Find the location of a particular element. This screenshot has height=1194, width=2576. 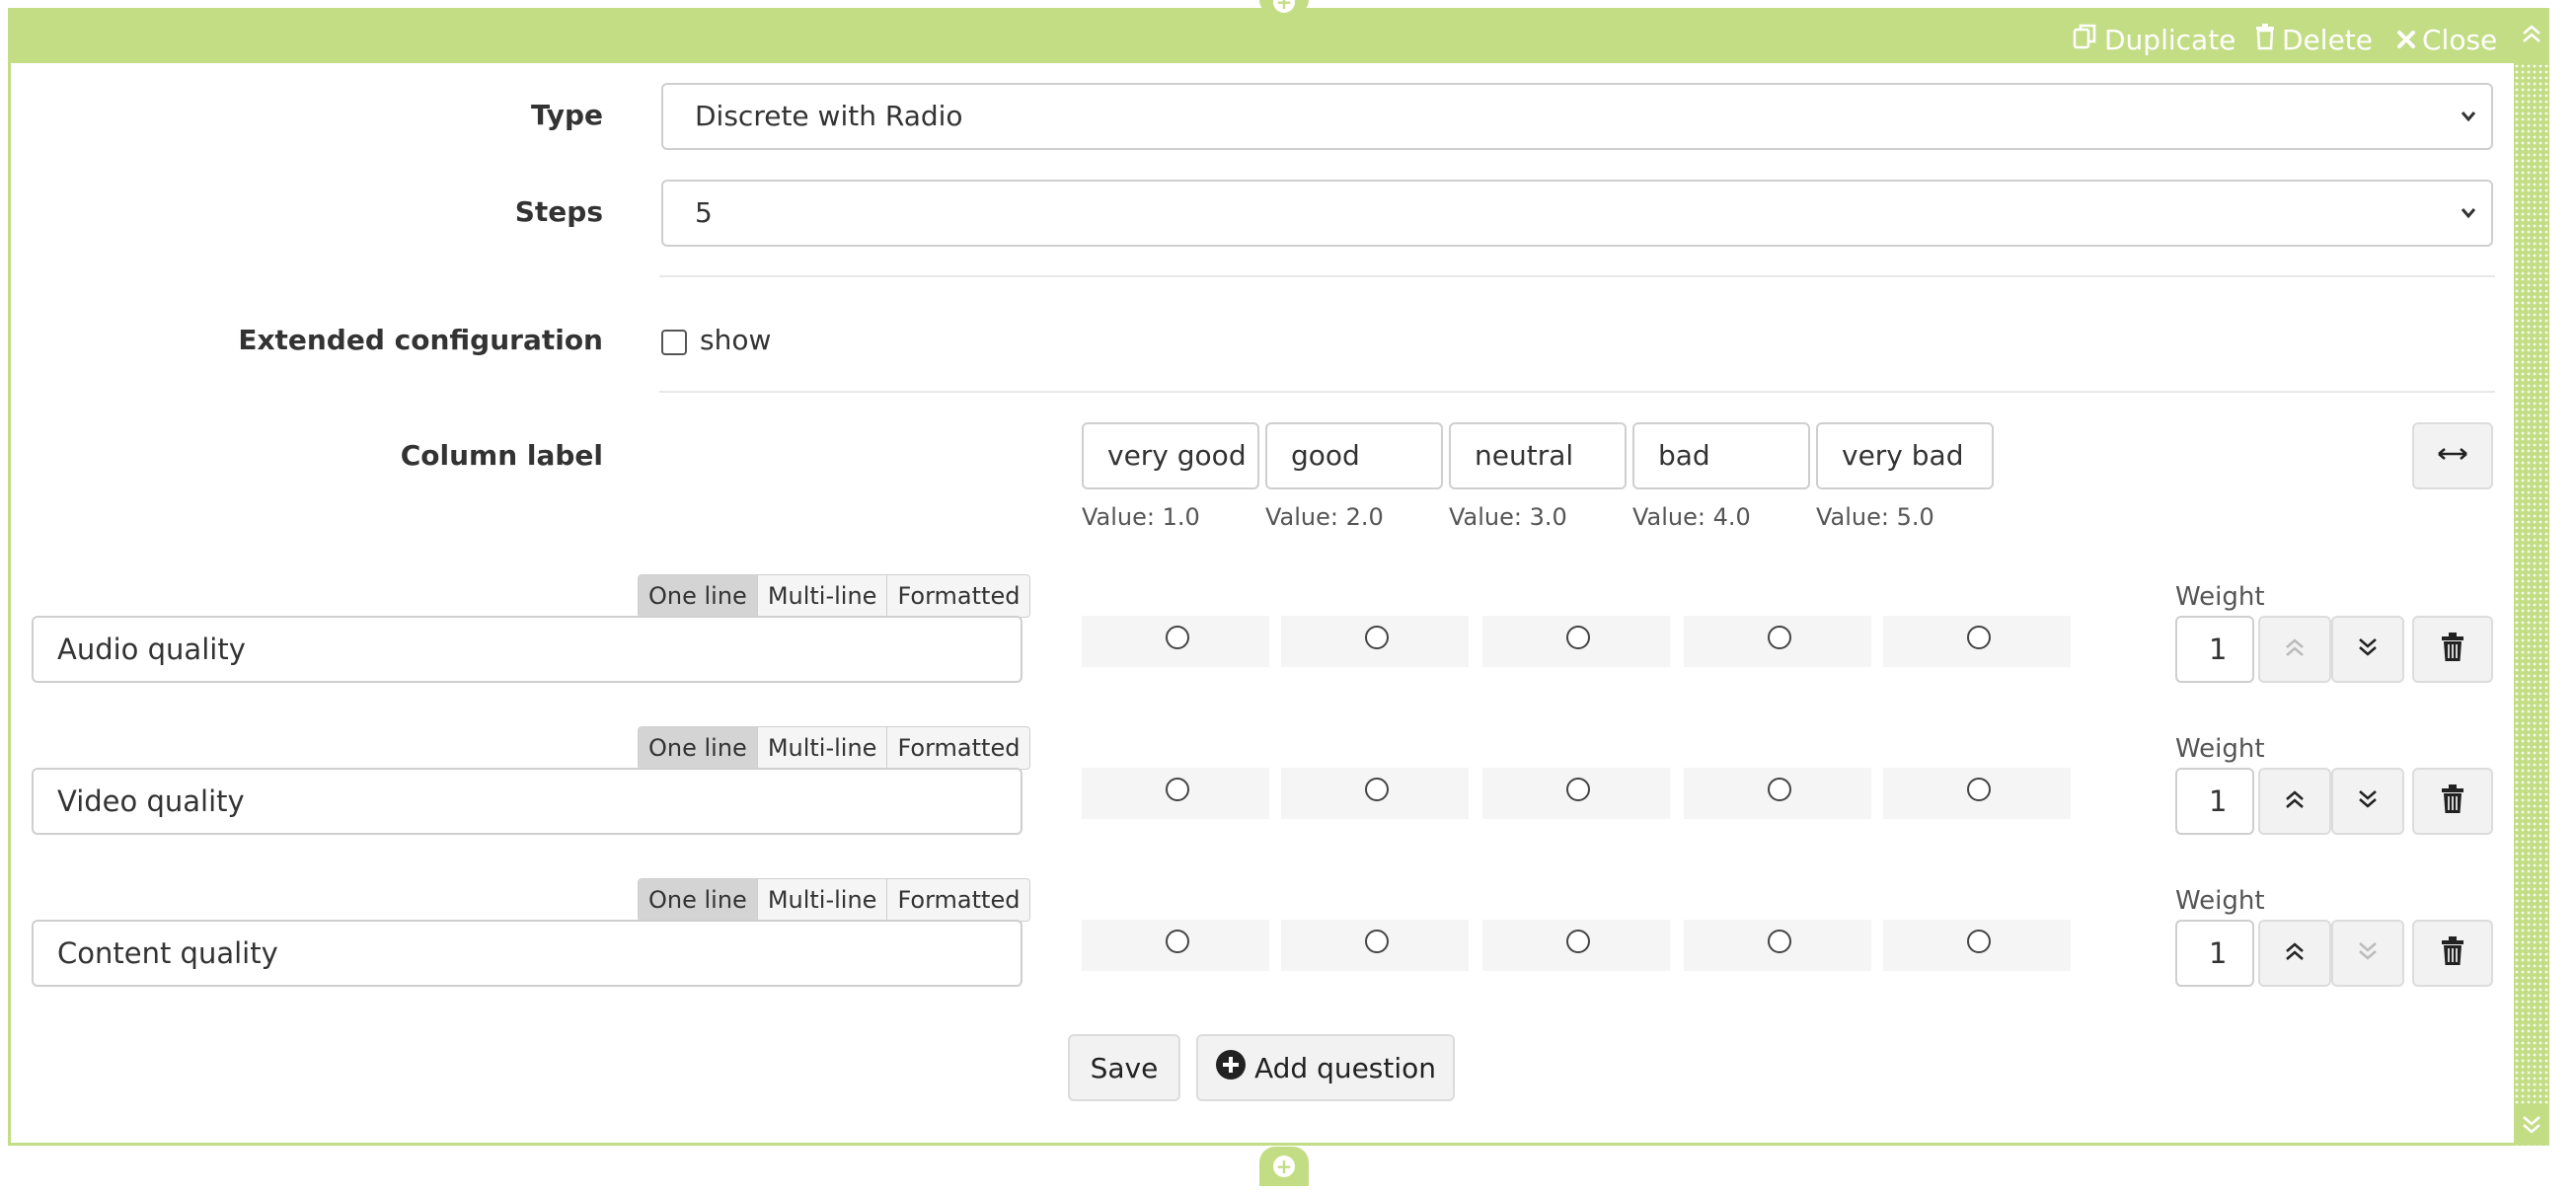

expand-columns-button is located at coordinates (2452, 455).